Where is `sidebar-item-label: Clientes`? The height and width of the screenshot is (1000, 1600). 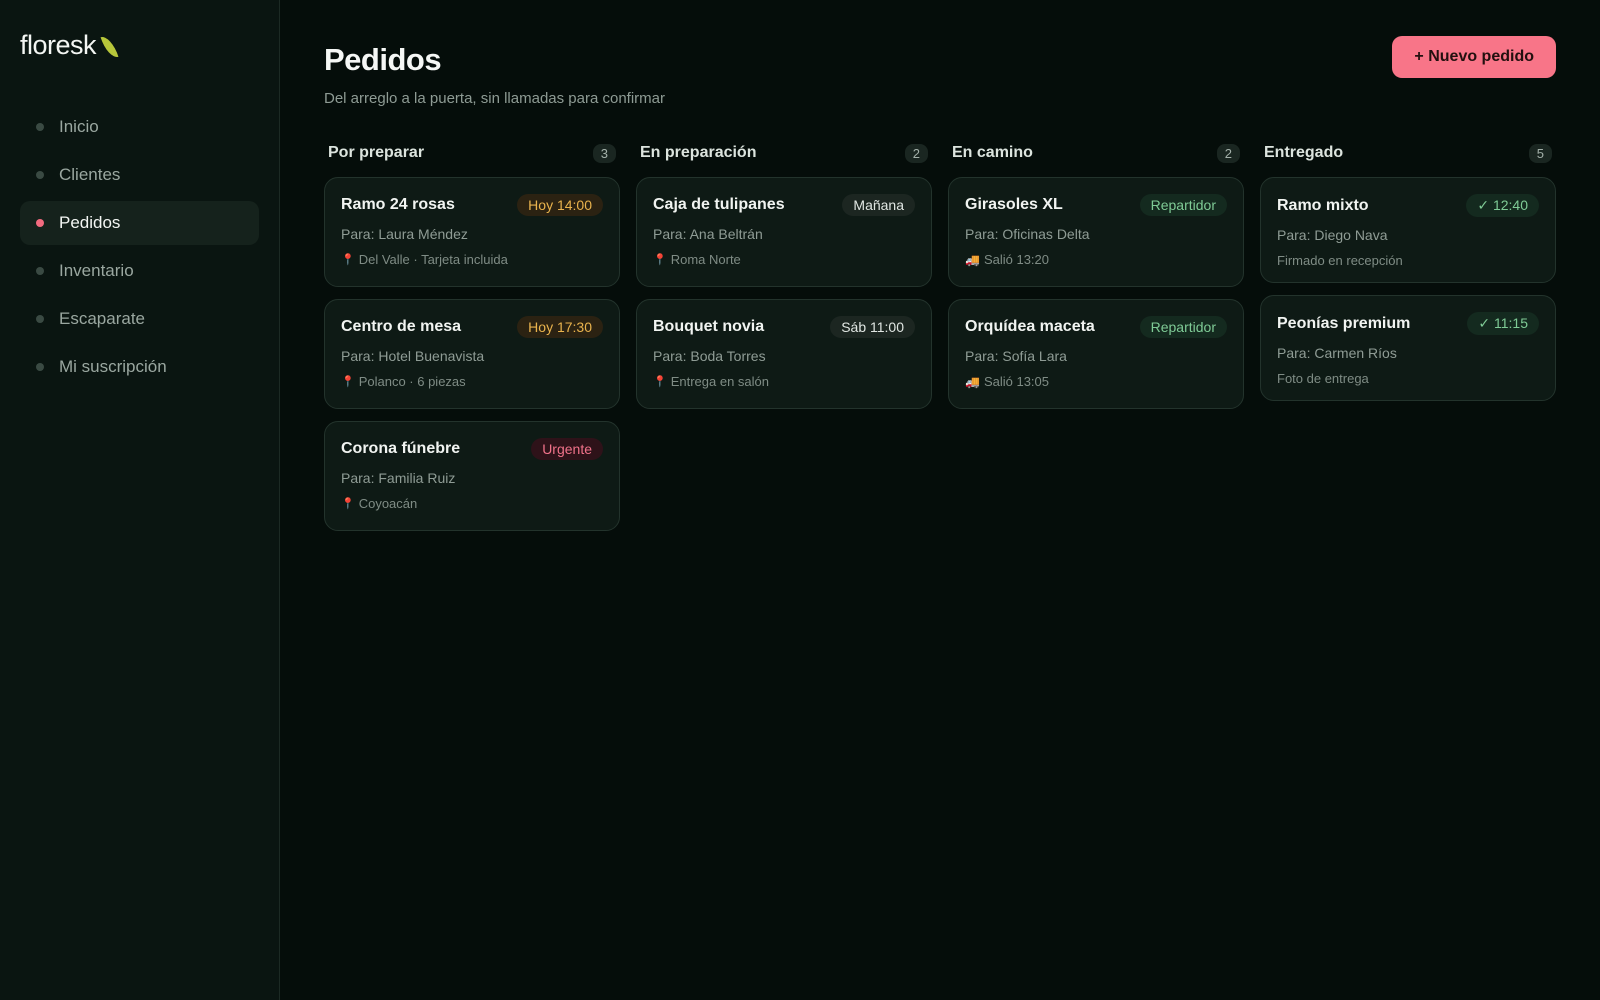
sidebar-item-label: Clientes is located at coordinates (90, 174).